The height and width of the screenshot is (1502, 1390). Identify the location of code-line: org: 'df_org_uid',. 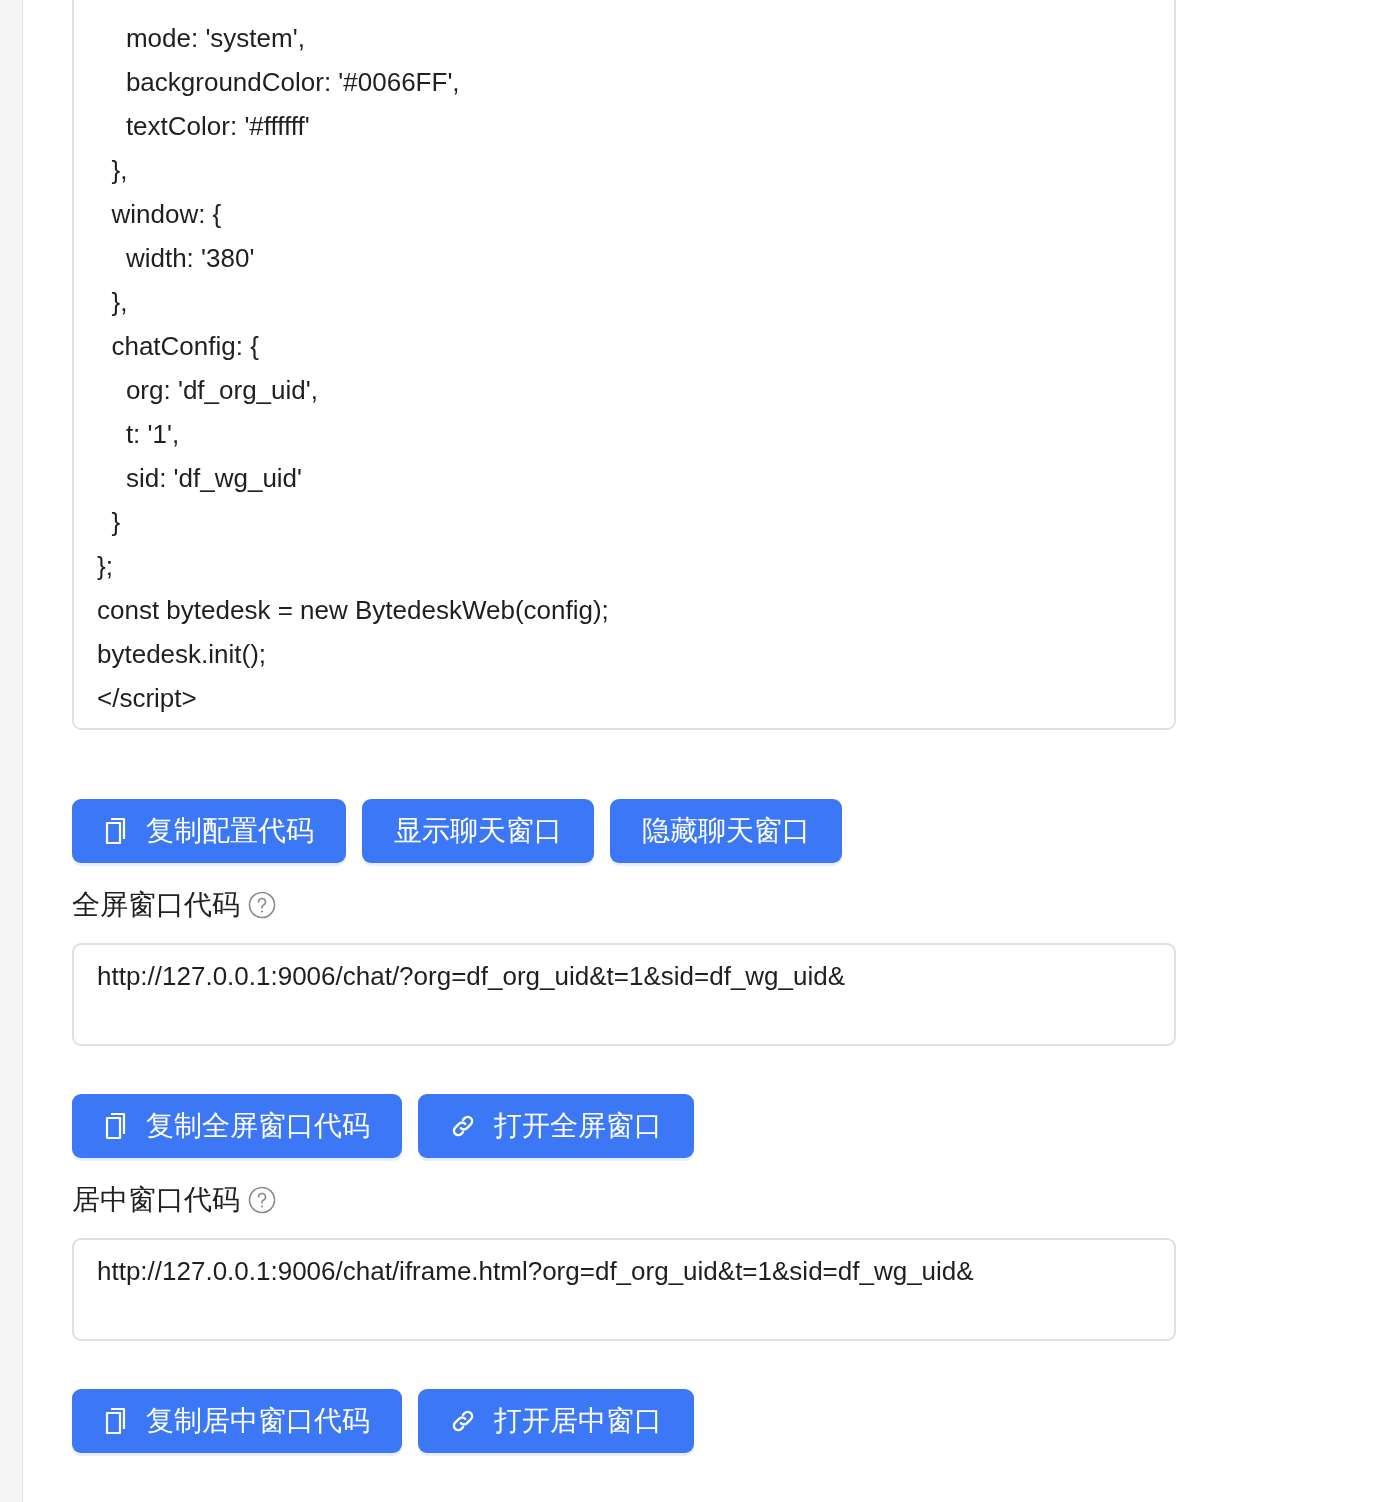
(221, 390).